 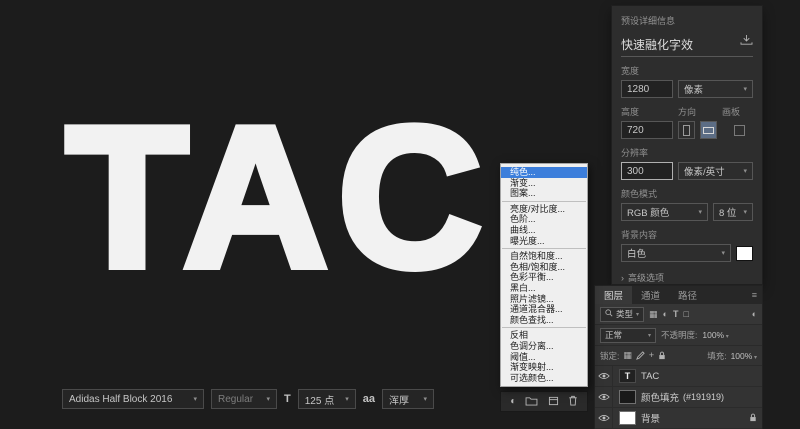 I want to click on resolution-row: 像素/英寸, so click(x=687, y=171).